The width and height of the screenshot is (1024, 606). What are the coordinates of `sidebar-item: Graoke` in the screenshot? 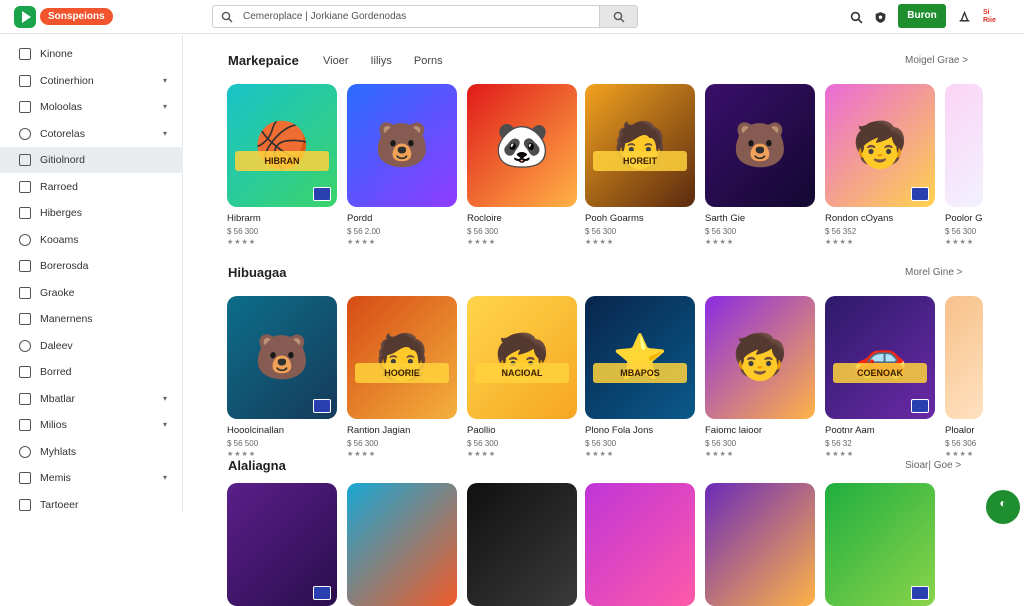 It's located at (91, 293).